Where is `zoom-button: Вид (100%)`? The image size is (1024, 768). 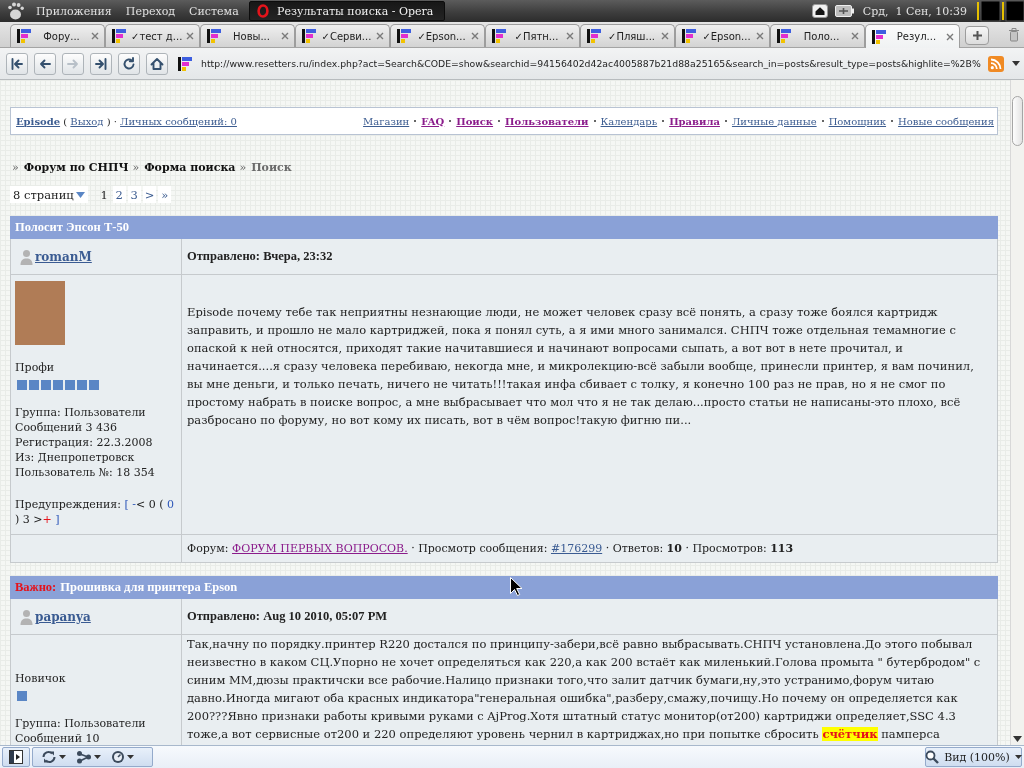
zoom-button: Вид (100%) is located at coordinates (973, 757).